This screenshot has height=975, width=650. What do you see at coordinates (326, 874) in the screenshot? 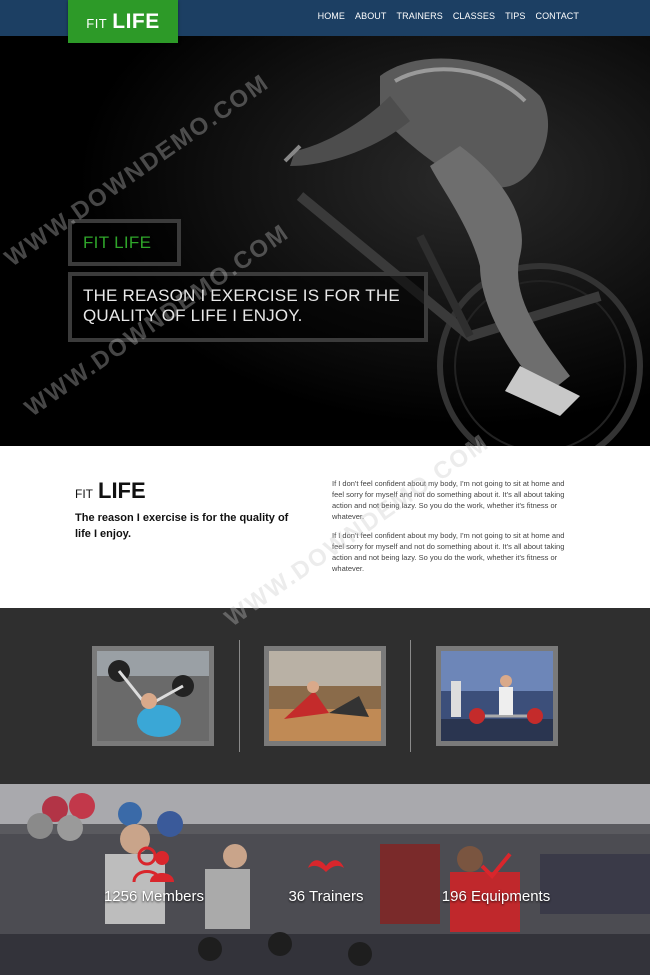
I see `stat-trainers: 36 Trainers` at bounding box center [326, 874].